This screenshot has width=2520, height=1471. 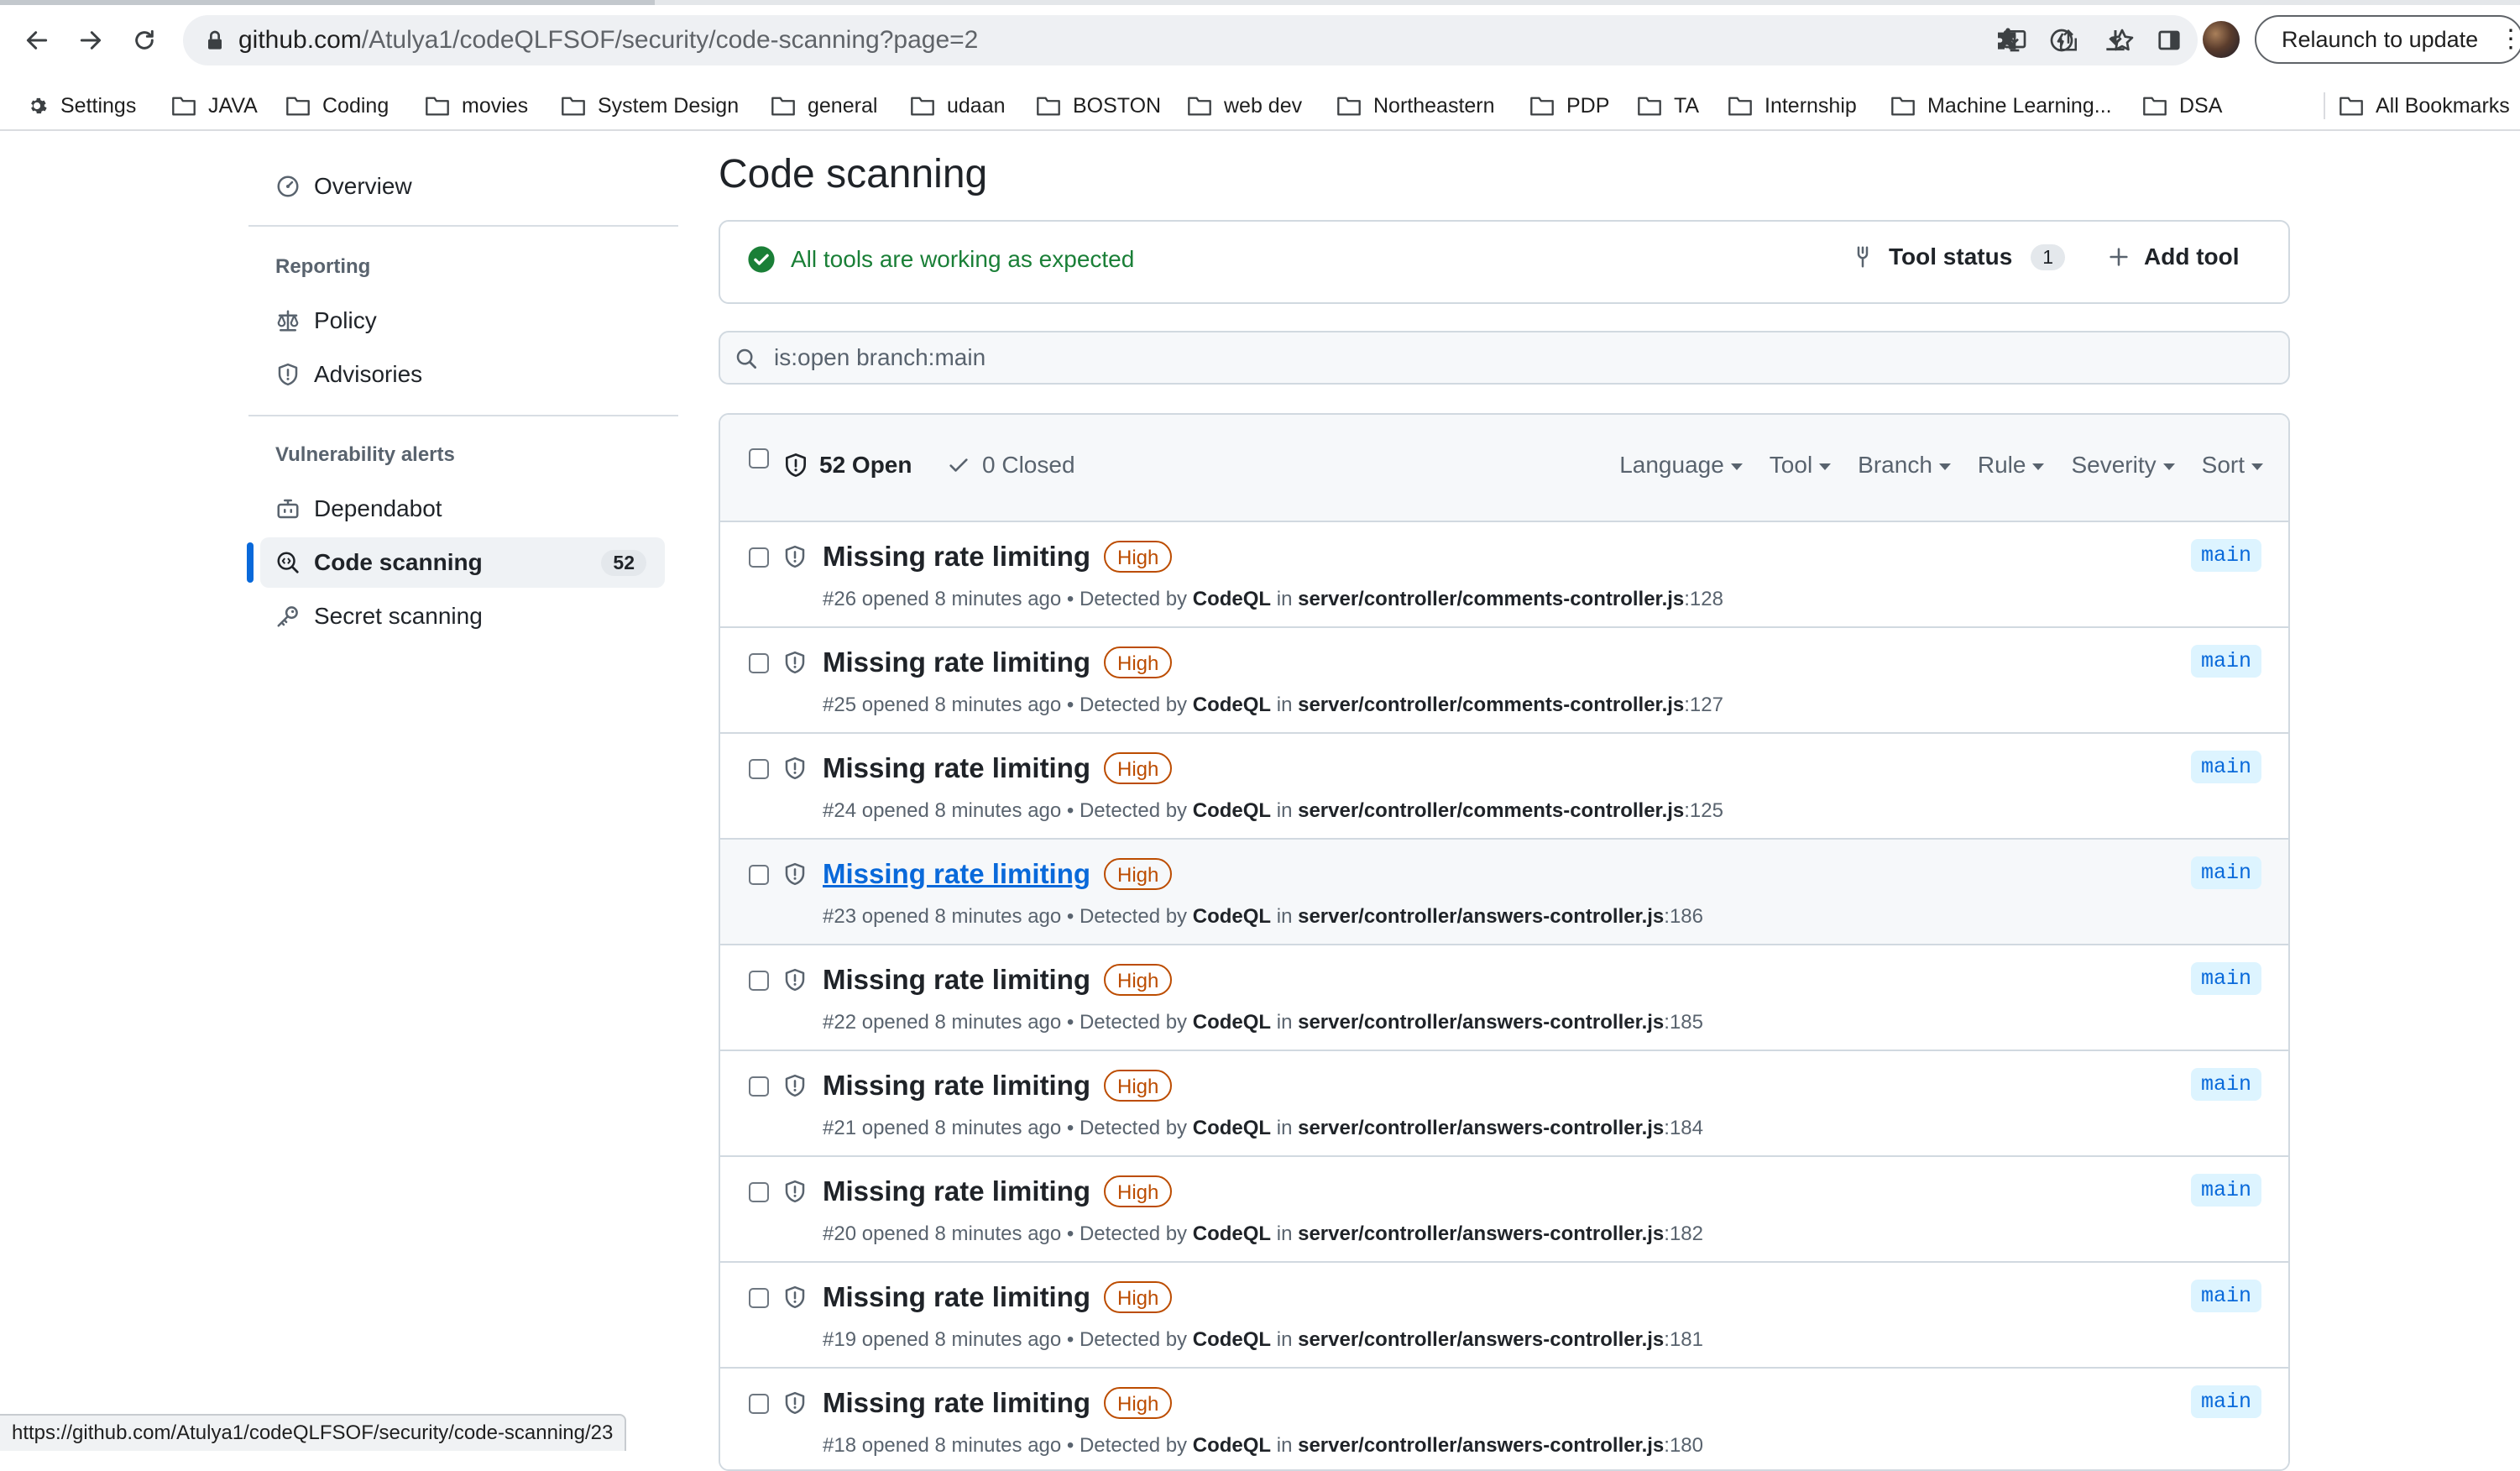 What do you see at coordinates (958, 465) in the screenshot?
I see `check-icon` at bounding box center [958, 465].